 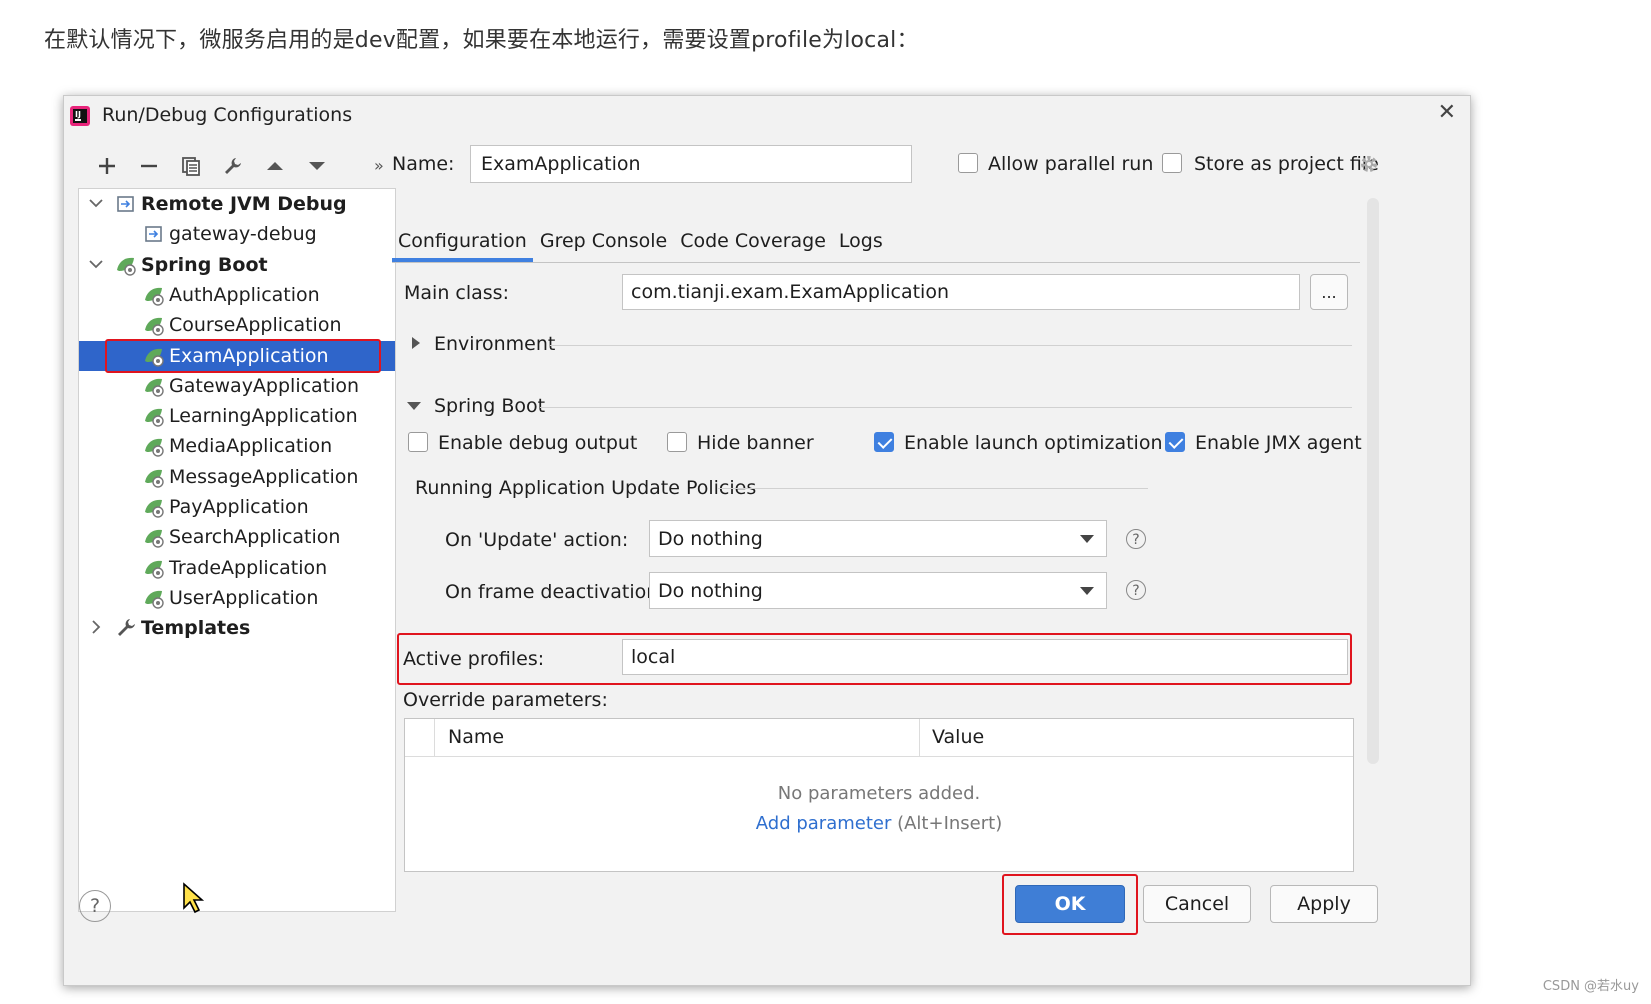 What do you see at coordinates (603, 241) in the screenshot?
I see `tab-grep-console: Grep Console` at bounding box center [603, 241].